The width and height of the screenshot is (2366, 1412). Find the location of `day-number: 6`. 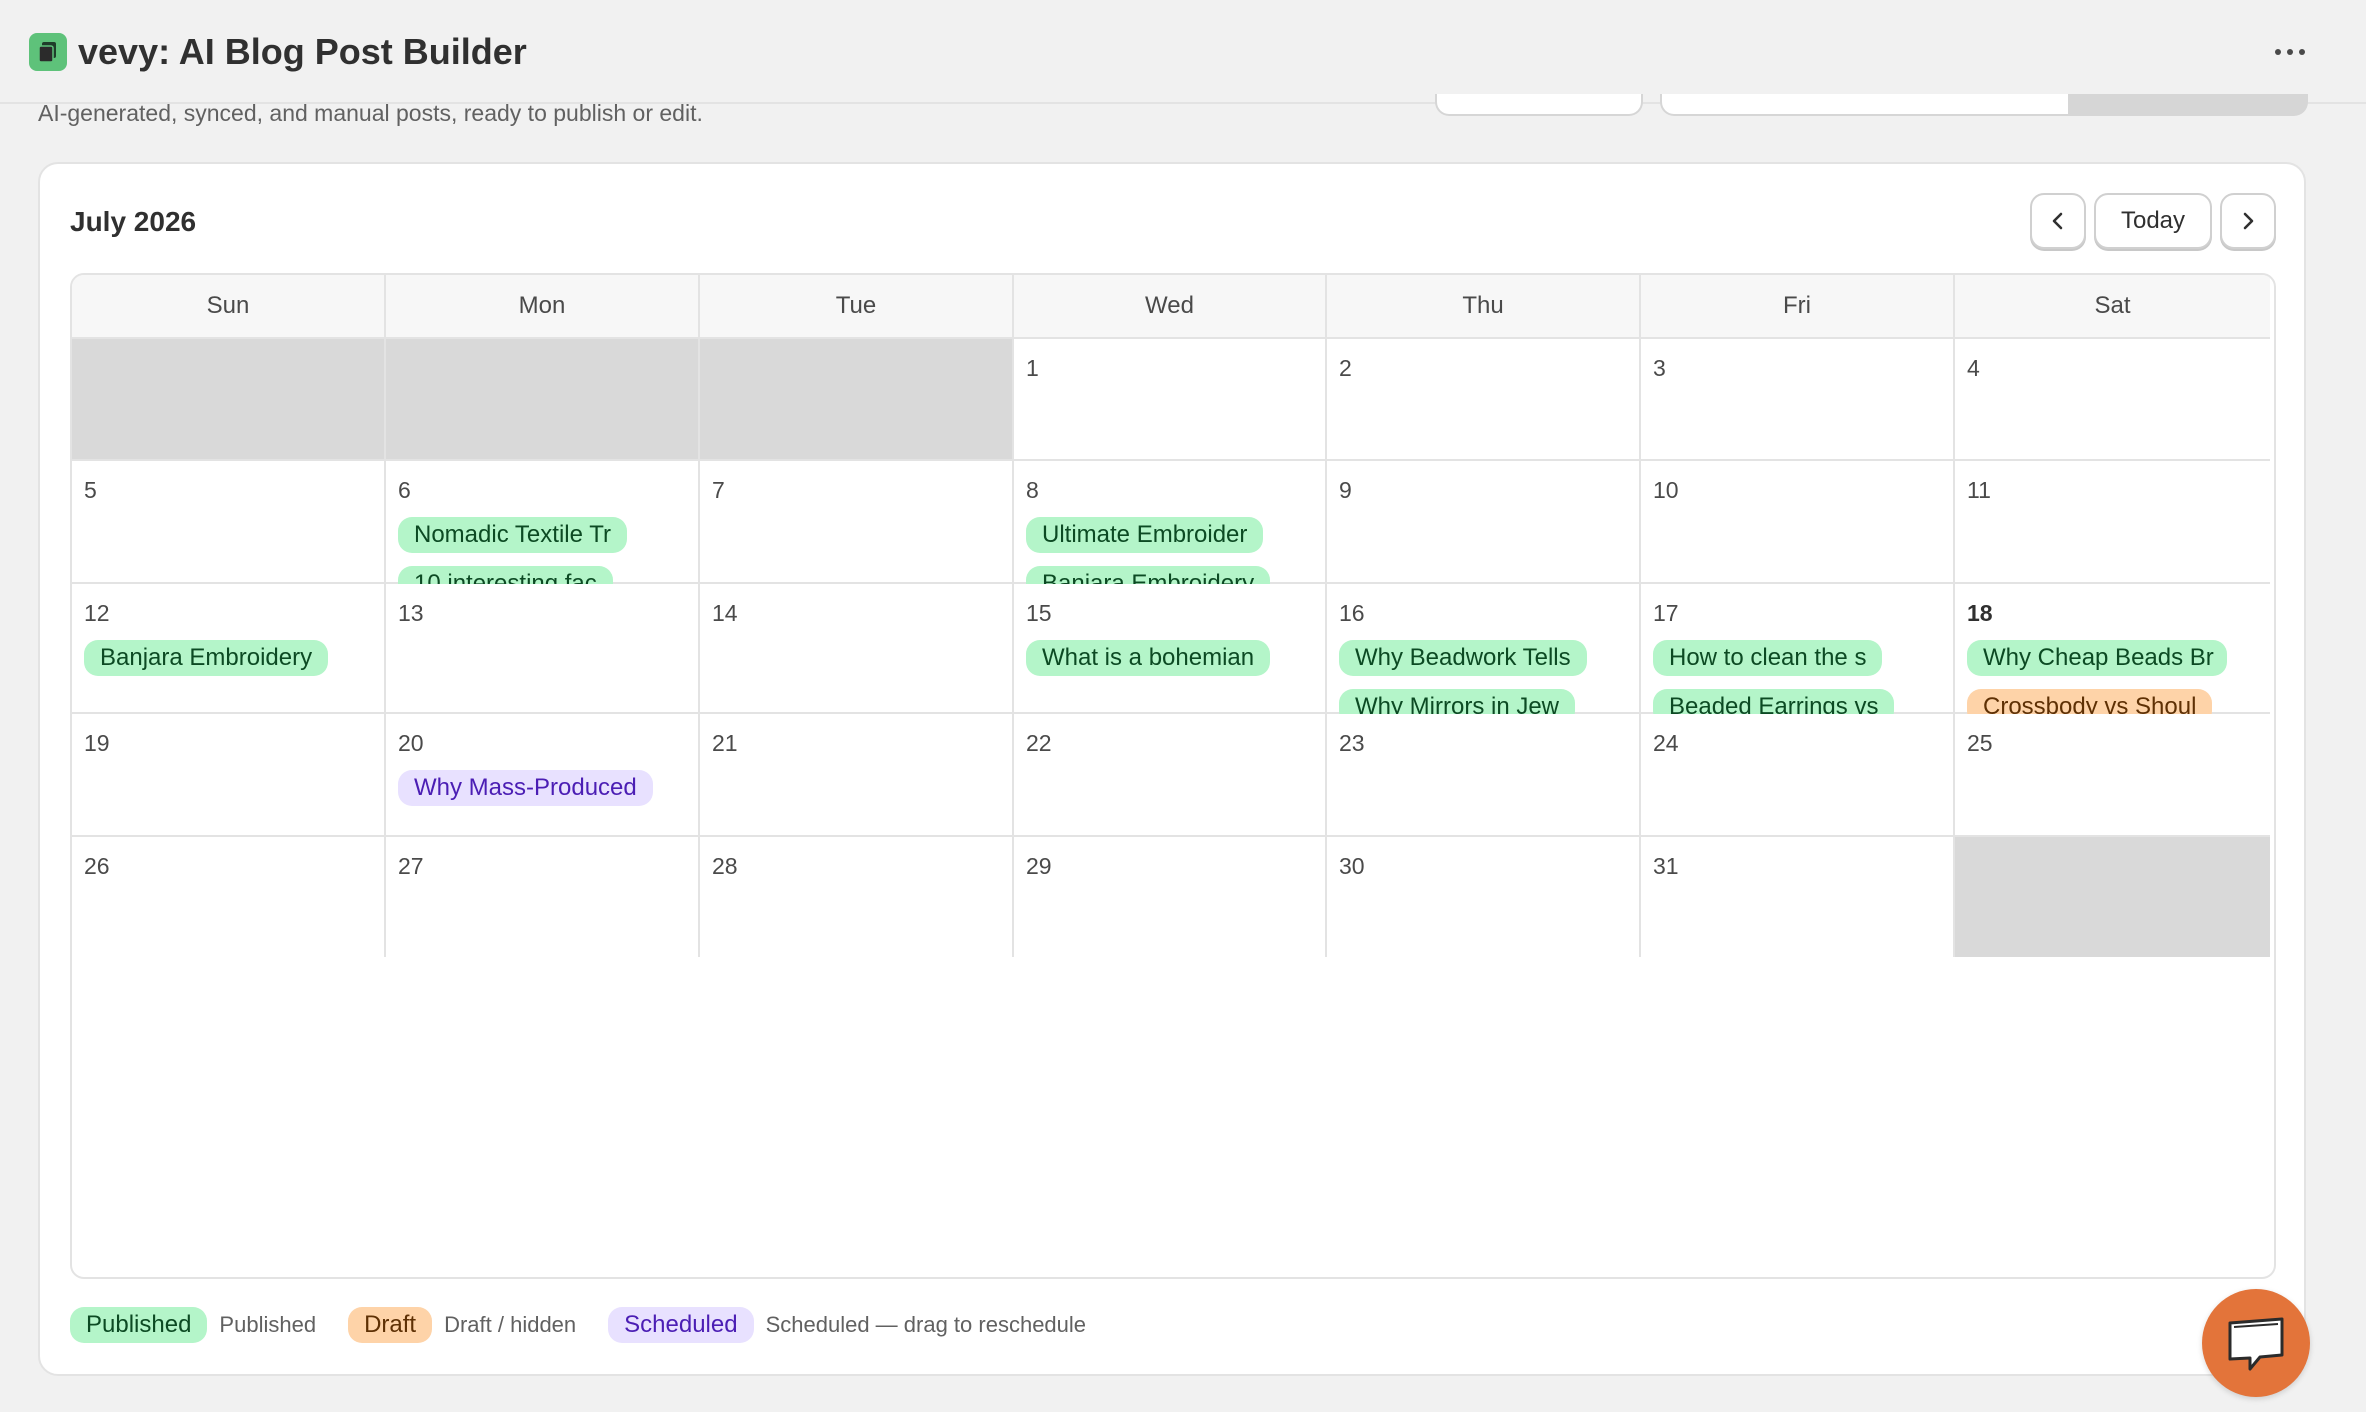

day-number: 6 is located at coordinates (404, 490).